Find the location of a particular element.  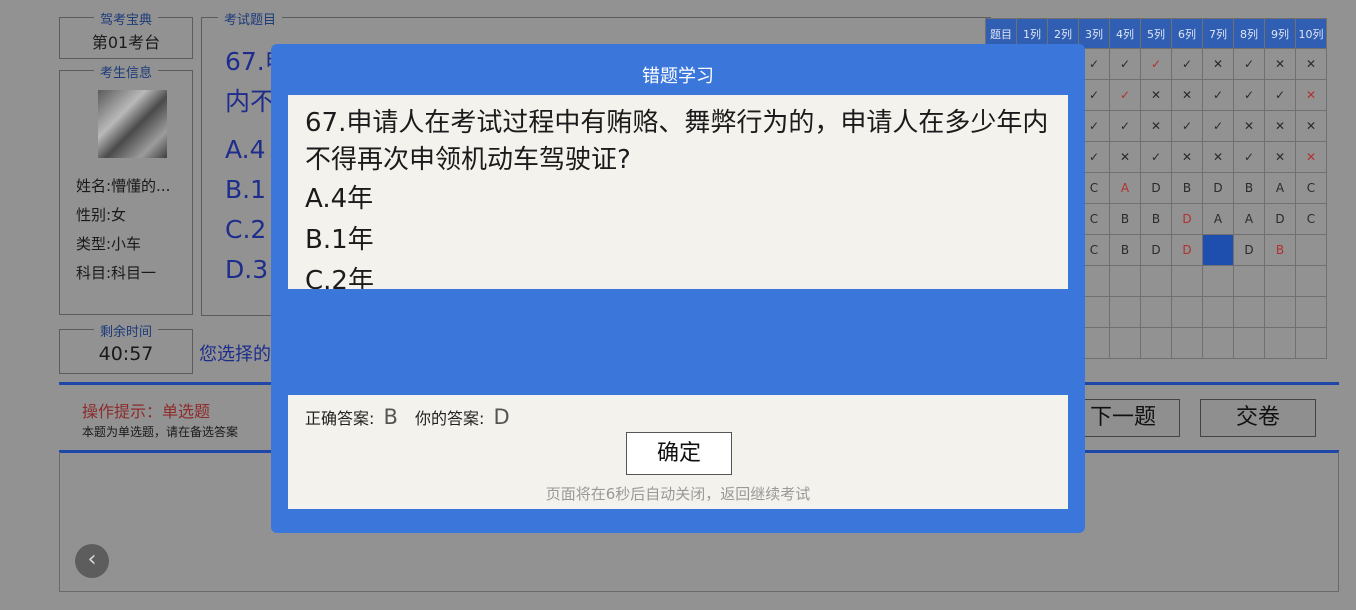

question-legend: 考试题目 is located at coordinates (250, 18).